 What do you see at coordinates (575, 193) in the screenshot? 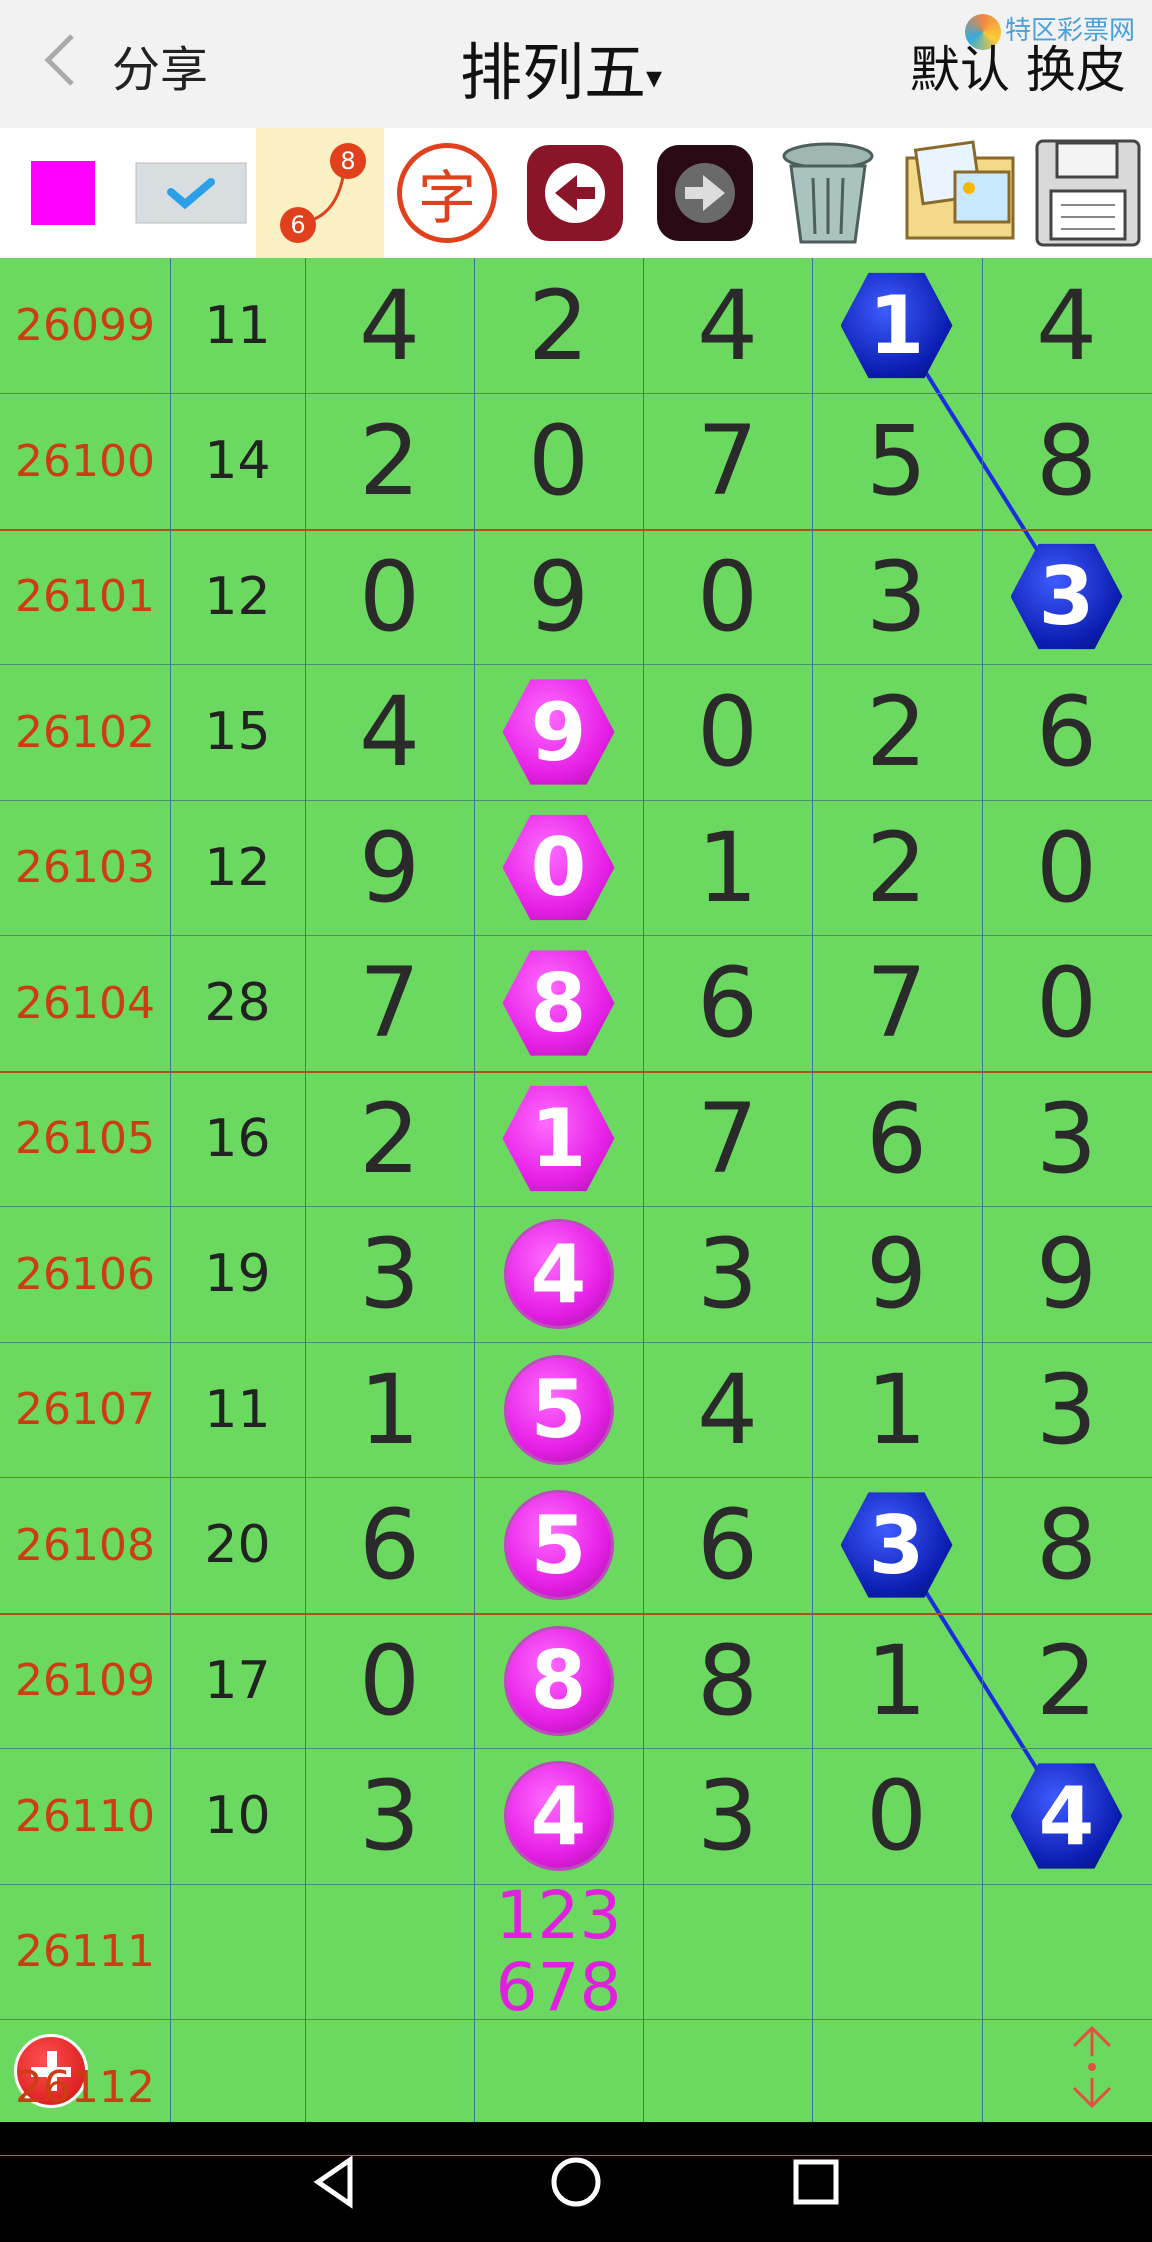
I see `undo-button` at bounding box center [575, 193].